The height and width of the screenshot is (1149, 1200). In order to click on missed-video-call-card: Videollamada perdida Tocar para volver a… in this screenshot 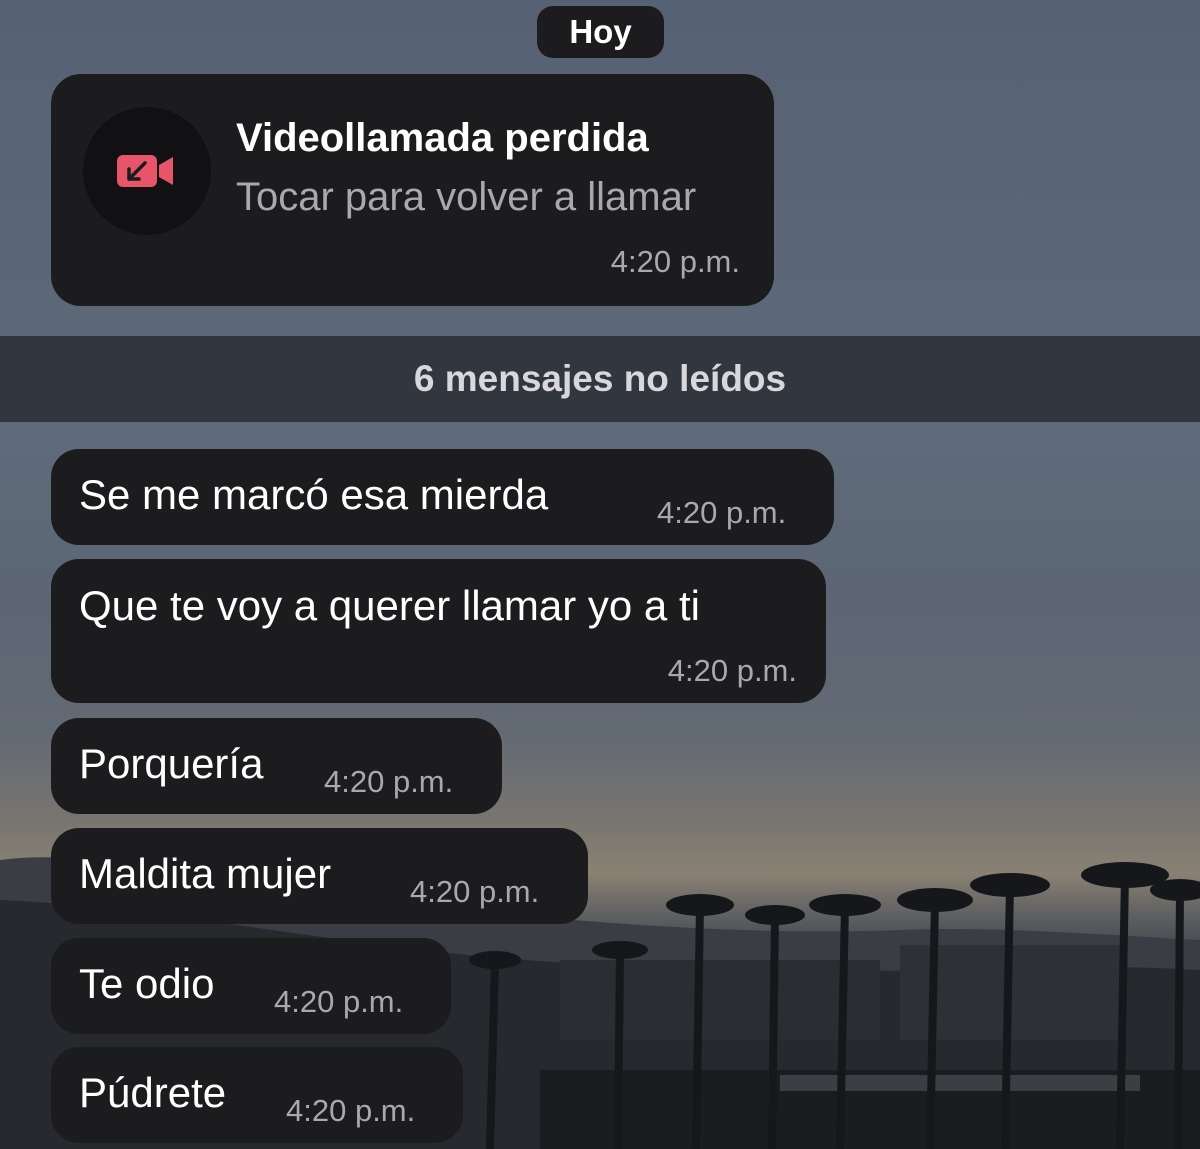, I will do `click(412, 190)`.